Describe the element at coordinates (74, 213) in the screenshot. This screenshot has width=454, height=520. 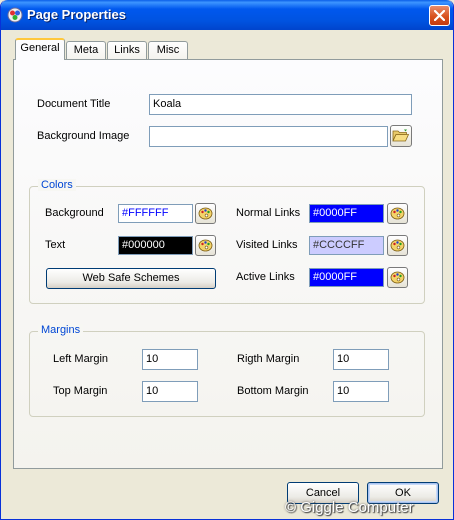
I see `background-color-label: Background` at that location.